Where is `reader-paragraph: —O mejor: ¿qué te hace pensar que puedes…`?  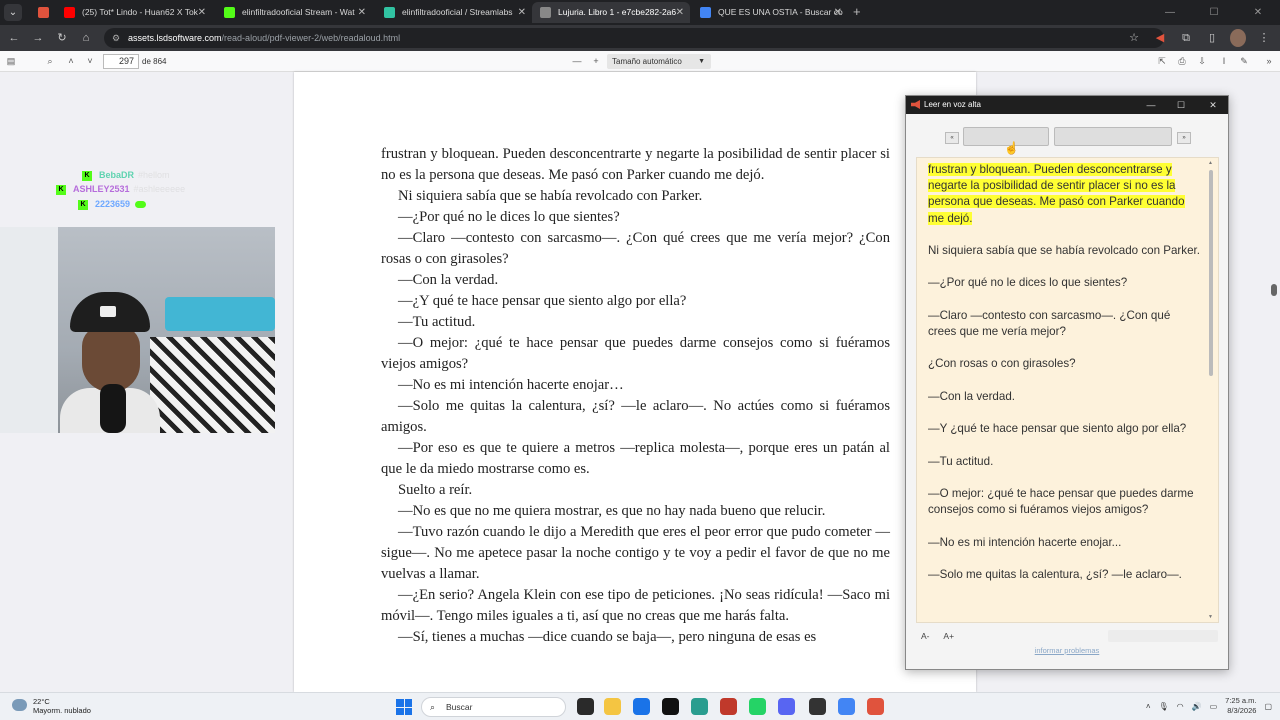
reader-paragraph: —O mejor: ¿qué te hace pensar que puedes… is located at coordinates (1064, 502).